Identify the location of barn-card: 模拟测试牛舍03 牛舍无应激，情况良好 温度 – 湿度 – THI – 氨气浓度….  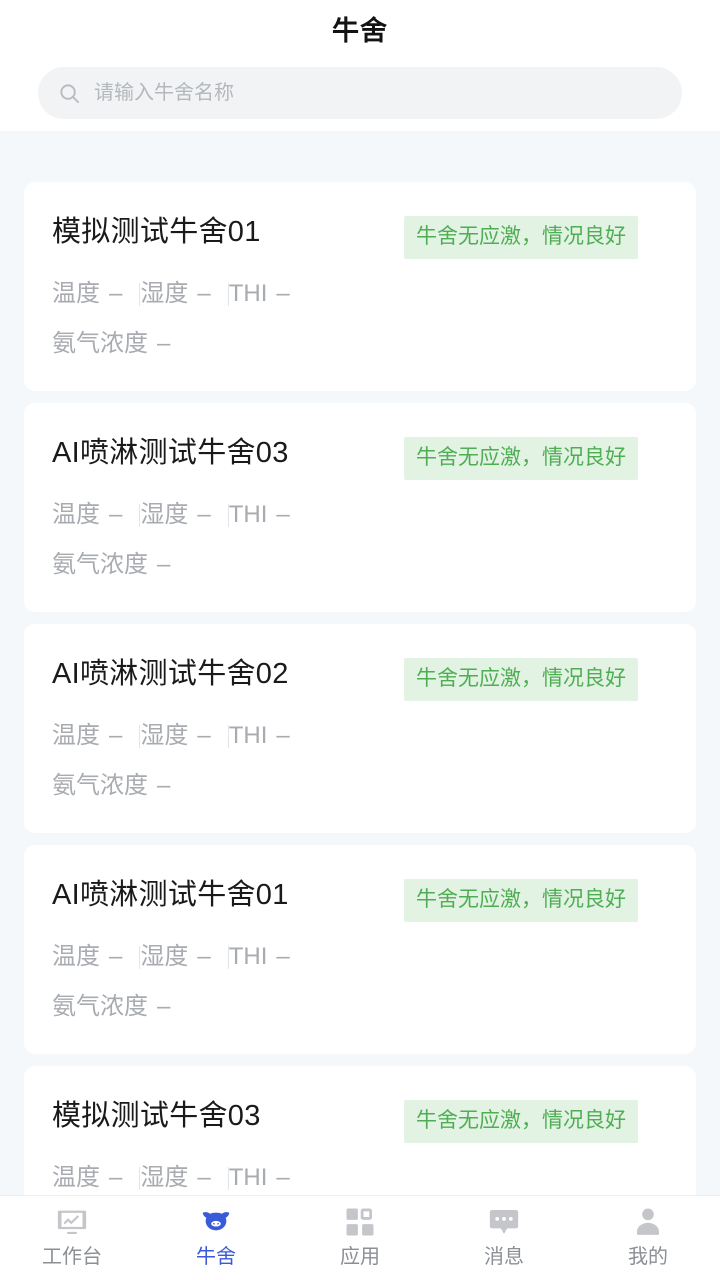
(360, 1130).